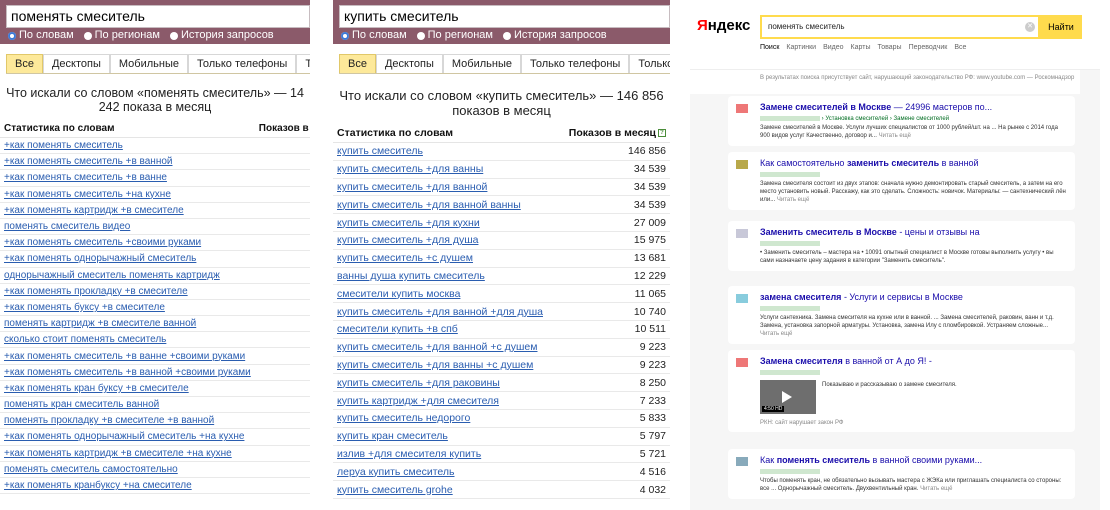 The width and height of the screenshot is (1110, 510). What do you see at coordinates (900, 27) in the screenshot?
I see `search-input: поменять смеситель ✕` at bounding box center [900, 27].